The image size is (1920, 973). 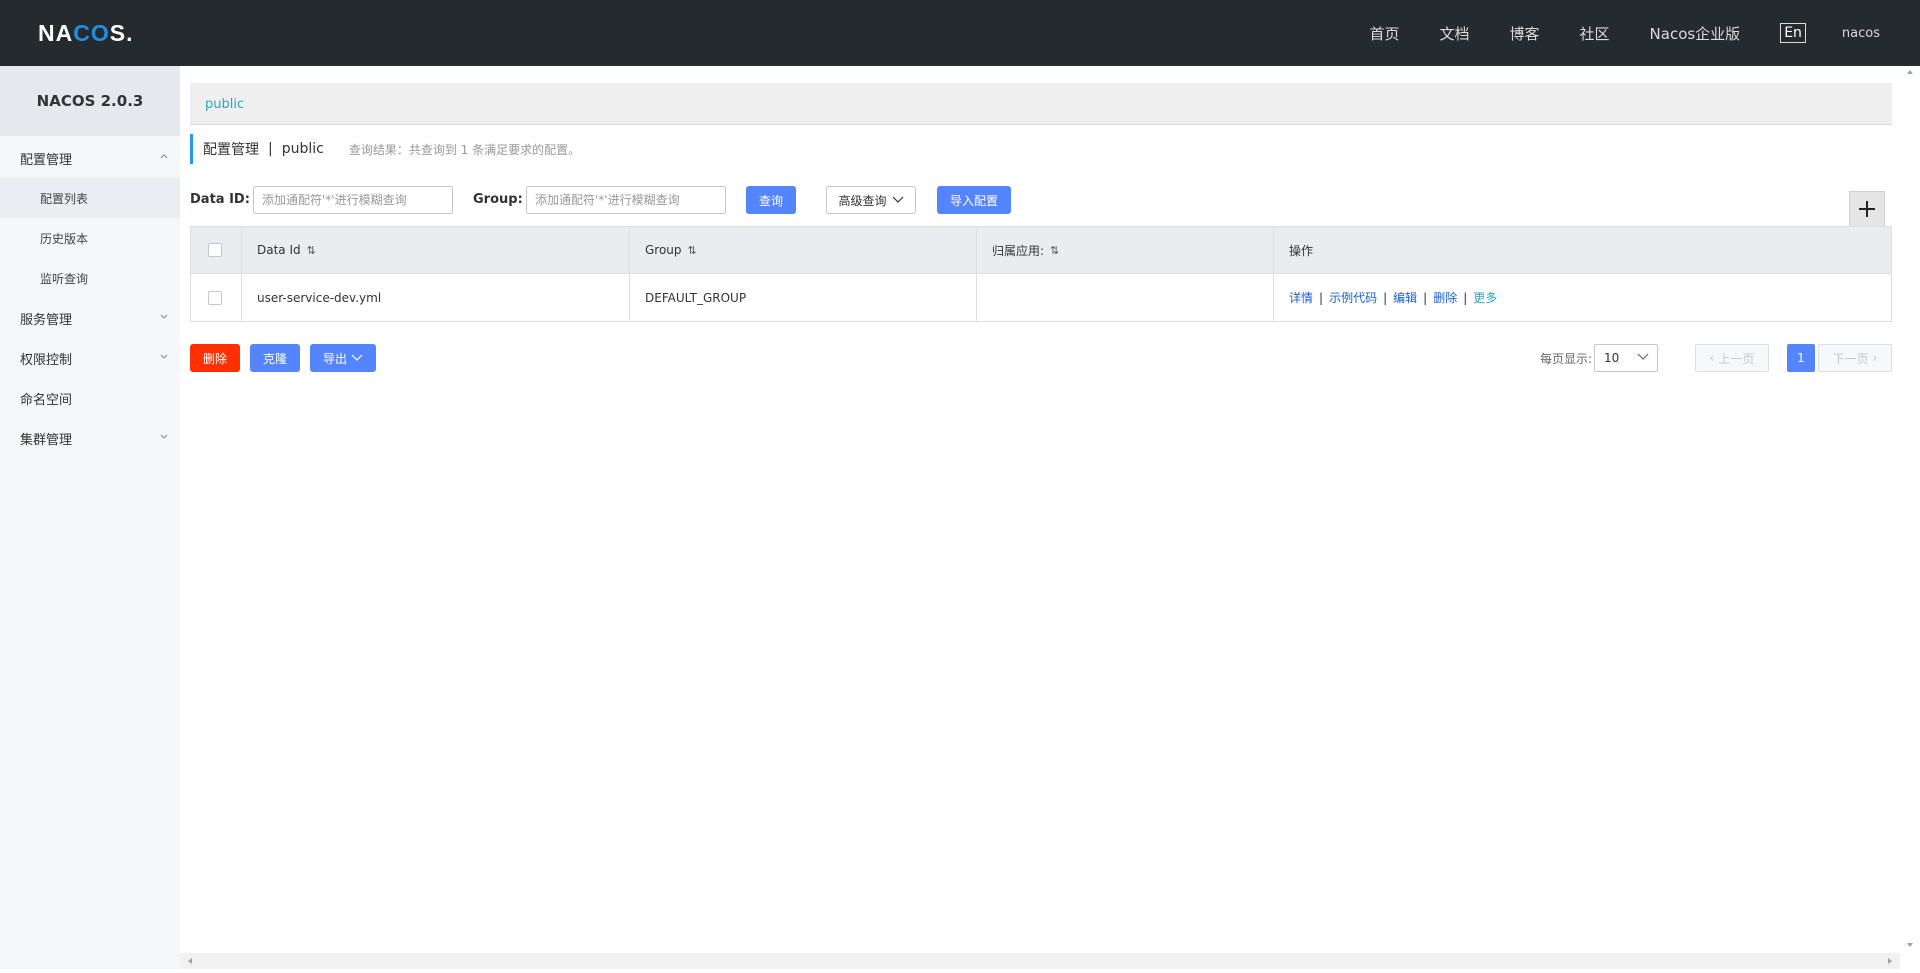 What do you see at coordinates (279, 250) in the screenshot?
I see `header-label: Data Id` at bounding box center [279, 250].